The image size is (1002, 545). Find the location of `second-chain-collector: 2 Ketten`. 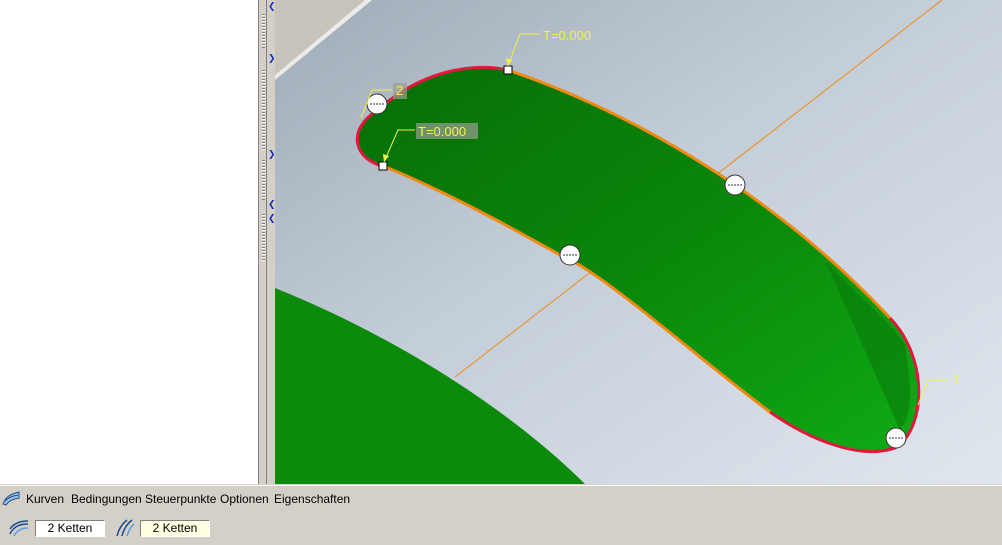

second-chain-collector: 2 Ketten is located at coordinates (175, 528).